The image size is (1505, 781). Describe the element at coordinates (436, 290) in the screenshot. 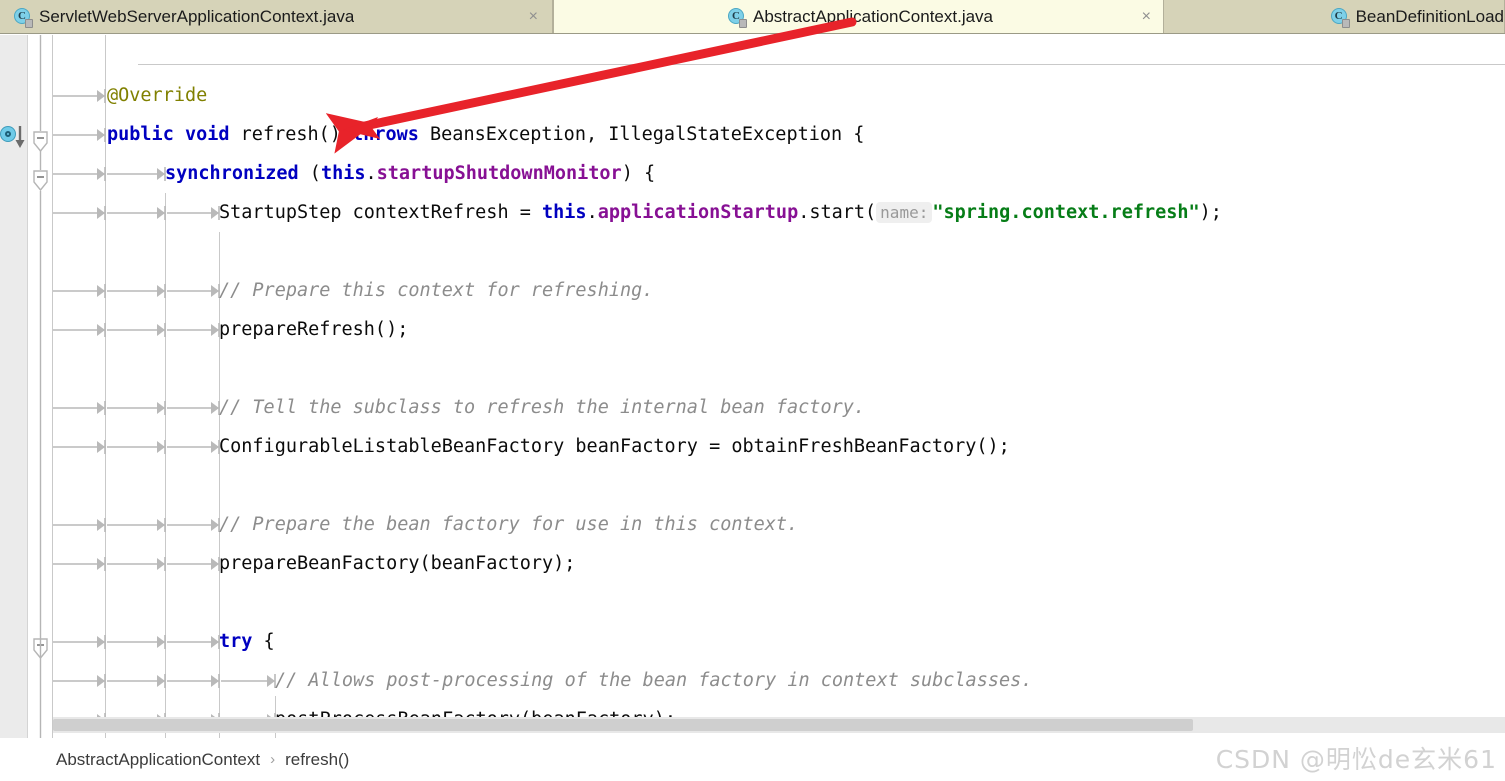

I see `code-comment: // Prepare this context for refreshing.` at that location.